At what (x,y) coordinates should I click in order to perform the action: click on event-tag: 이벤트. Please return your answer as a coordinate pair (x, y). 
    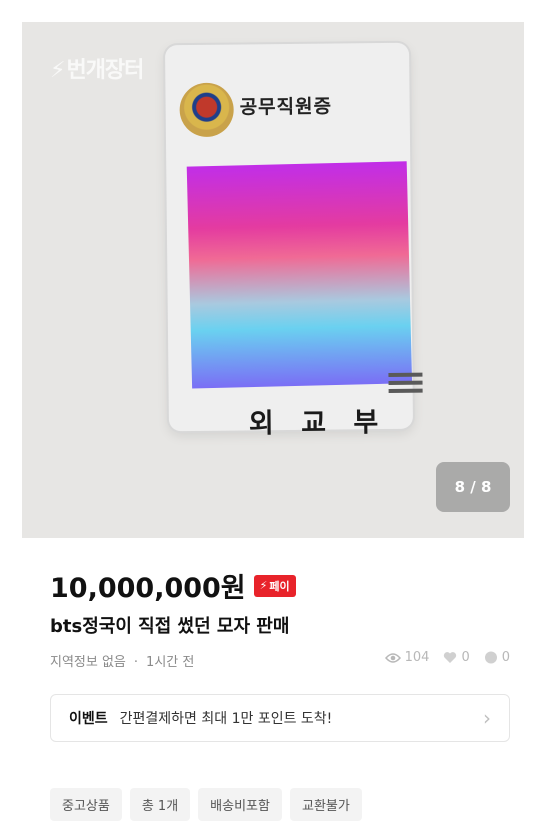
    Looking at the image, I should click on (88, 719).